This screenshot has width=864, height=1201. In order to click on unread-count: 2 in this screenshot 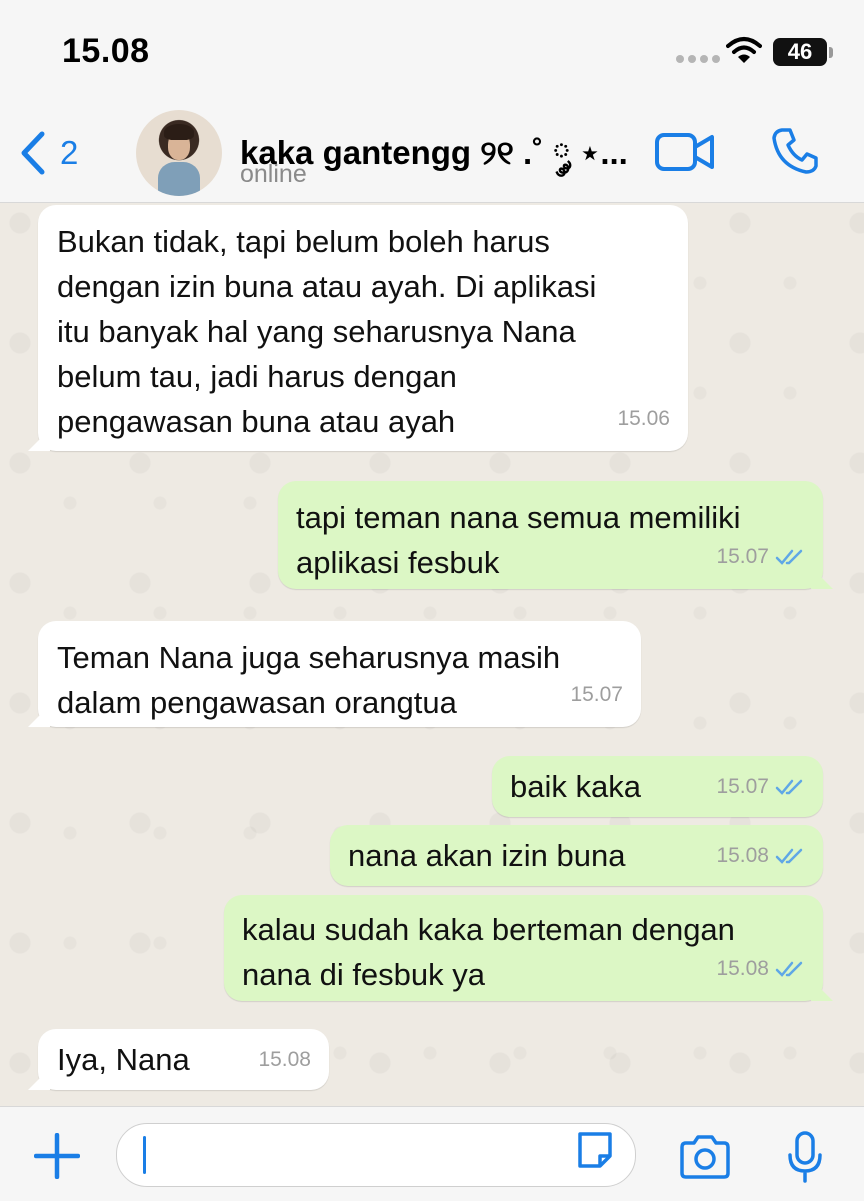, I will do `click(69, 152)`.